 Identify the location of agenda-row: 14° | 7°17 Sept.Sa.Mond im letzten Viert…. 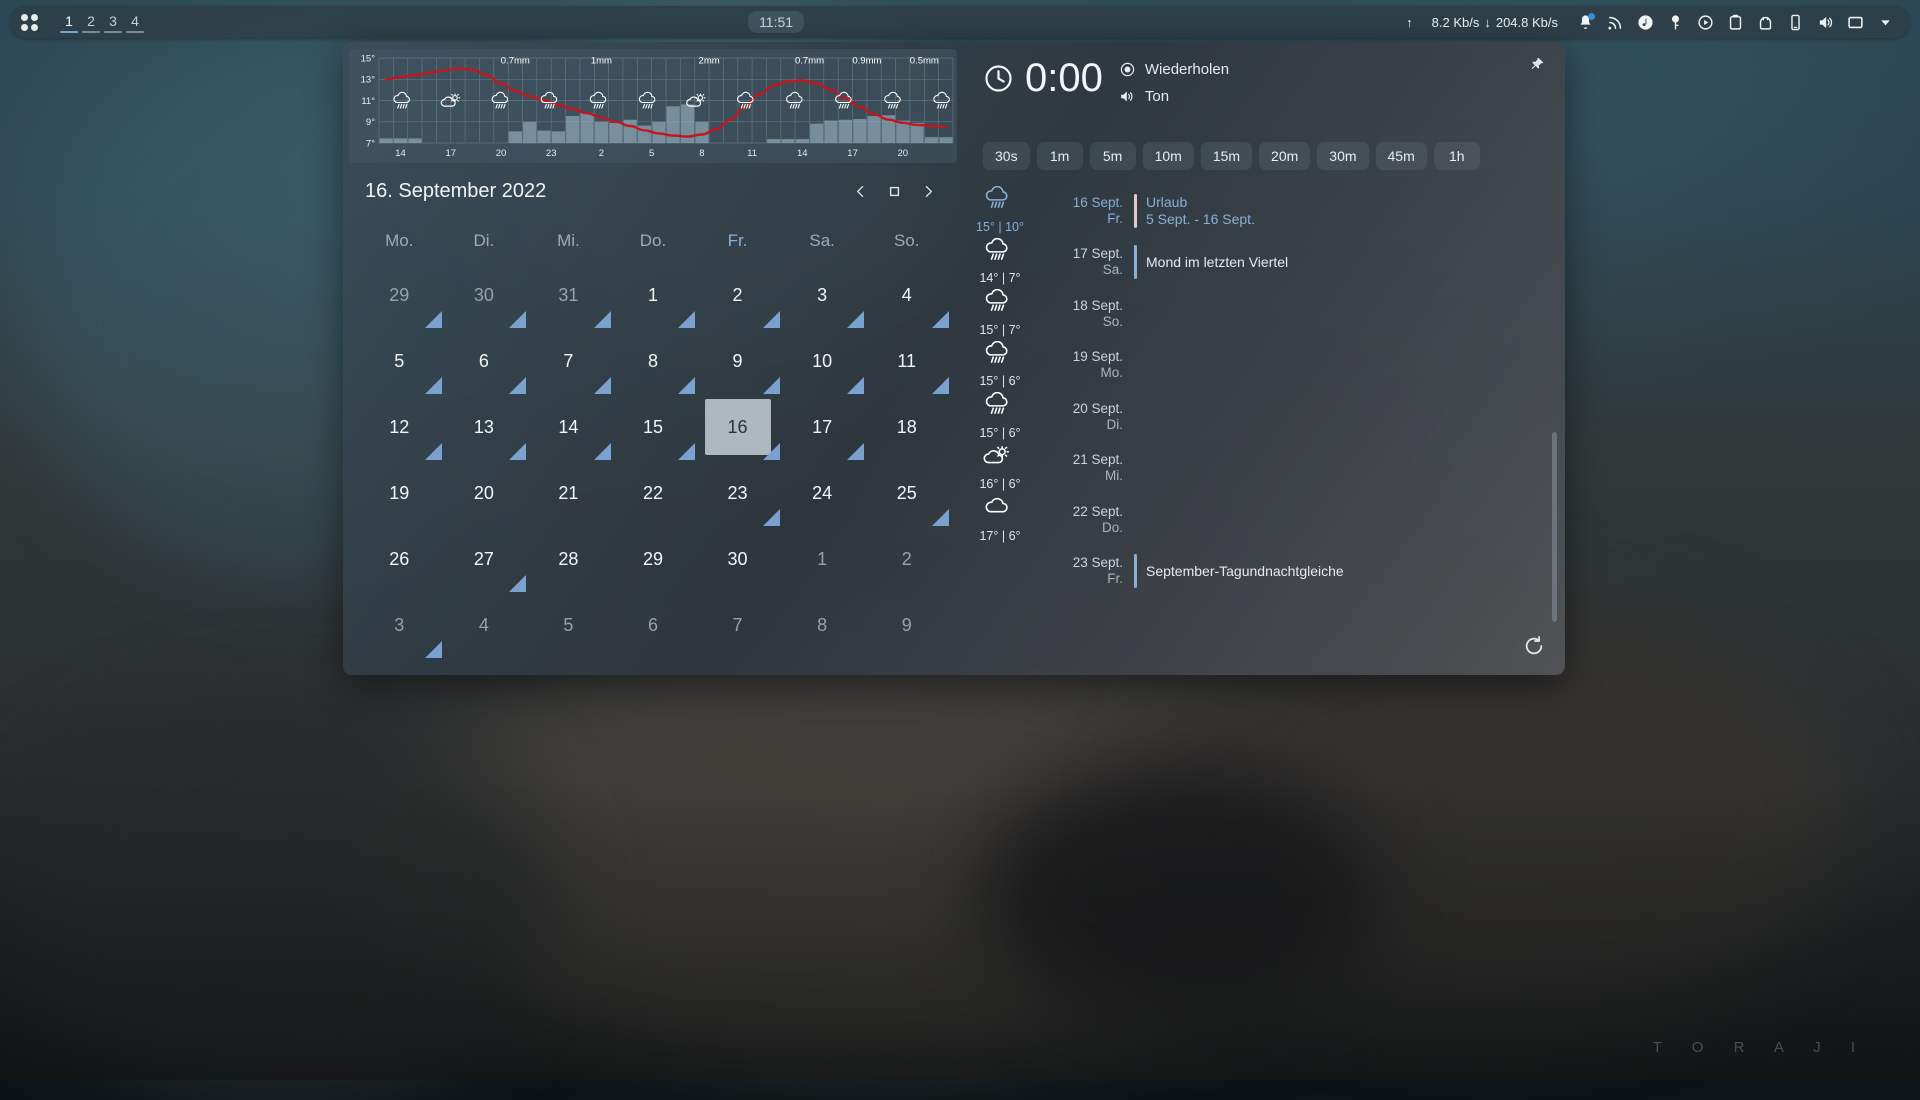
(1264, 263).